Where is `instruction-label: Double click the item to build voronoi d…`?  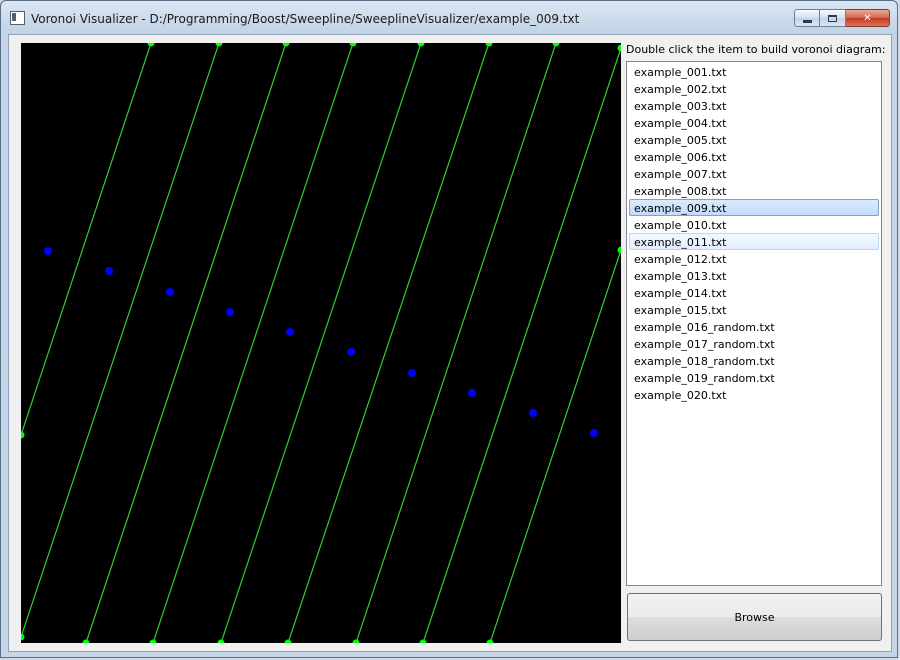
instruction-label: Double click the item to build voronoi d… is located at coordinates (756, 49).